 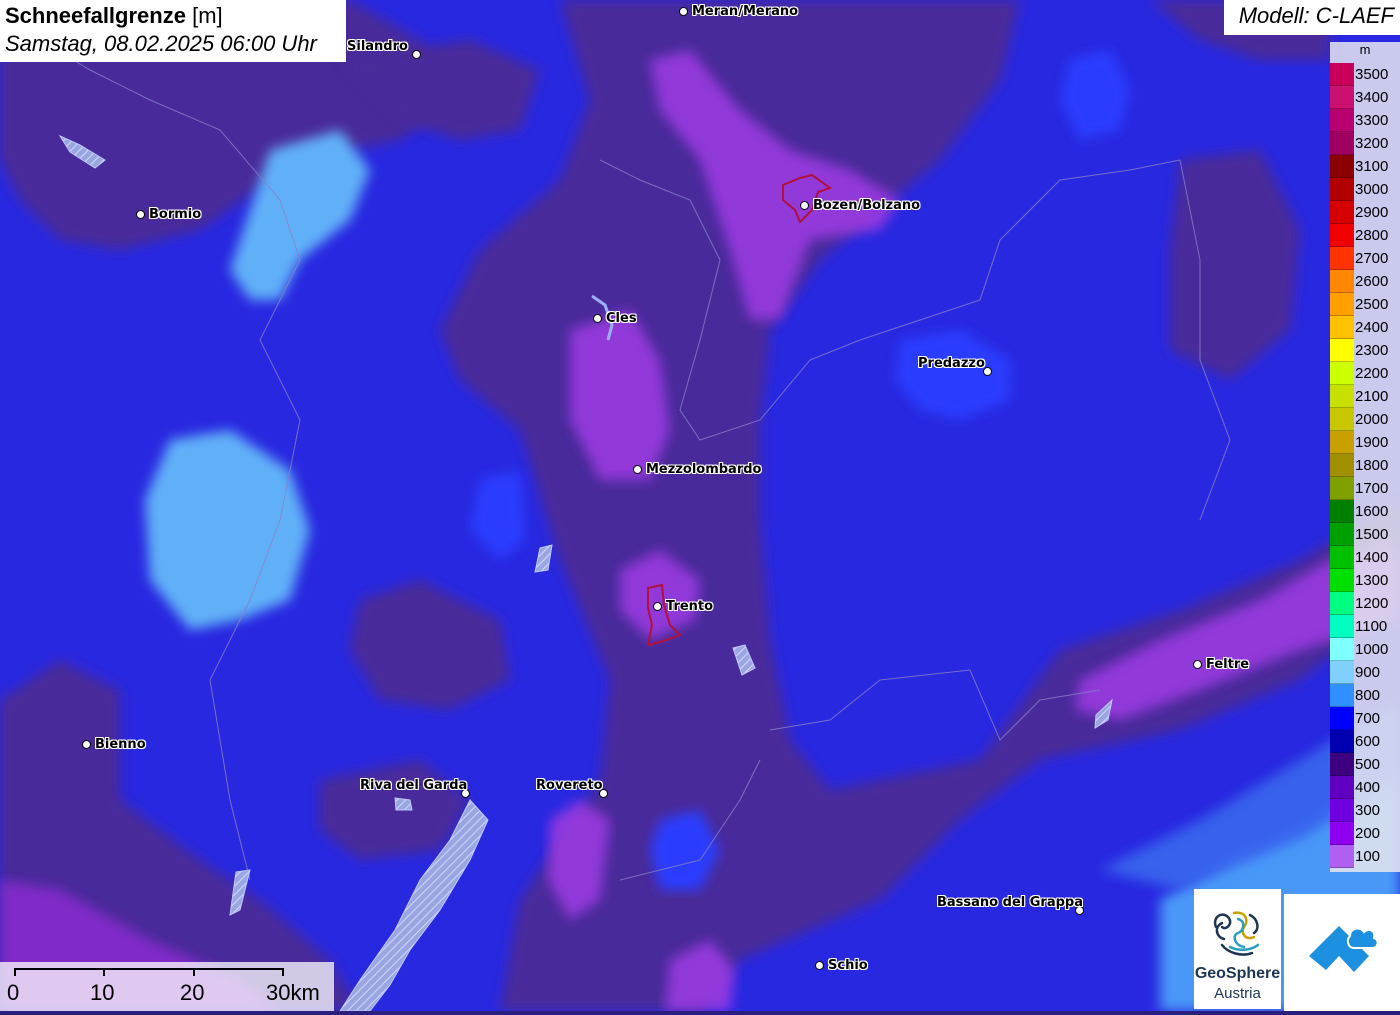 What do you see at coordinates (1372, 97) in the screenshot?
I see `legend-label: 3400` at bounding box center [1372, 97].